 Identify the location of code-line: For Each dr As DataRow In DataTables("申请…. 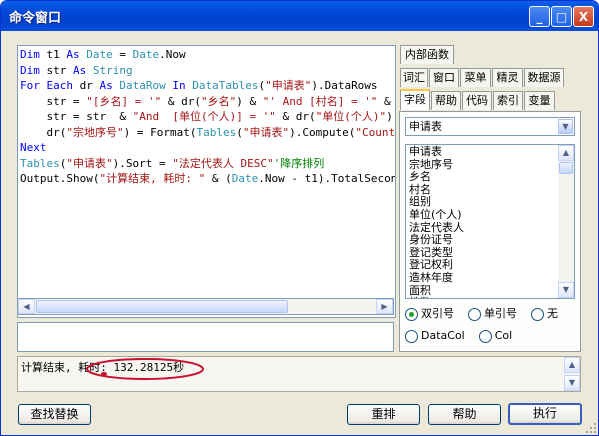
(206, 86).